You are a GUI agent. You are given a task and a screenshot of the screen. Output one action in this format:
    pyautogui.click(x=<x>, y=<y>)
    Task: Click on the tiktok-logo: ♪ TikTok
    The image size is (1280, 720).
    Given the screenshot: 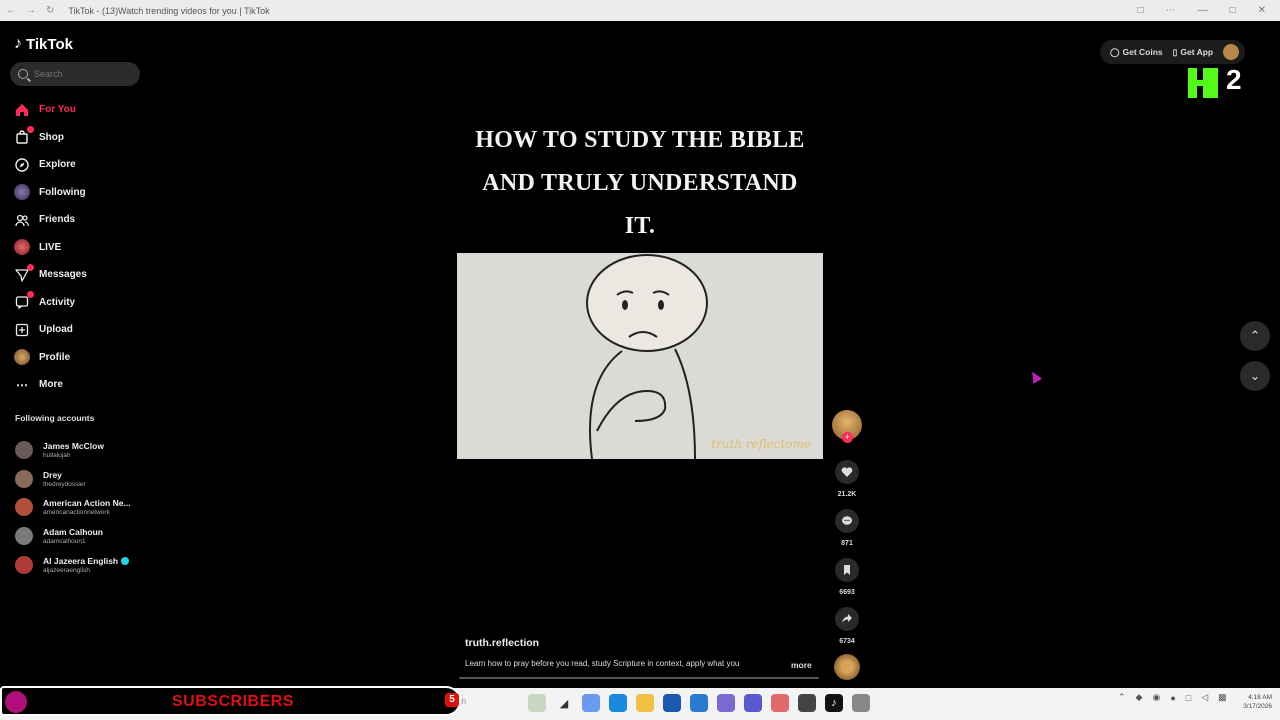 What is the action you would take?
    pyautogui.click(x=43, y=44)
    